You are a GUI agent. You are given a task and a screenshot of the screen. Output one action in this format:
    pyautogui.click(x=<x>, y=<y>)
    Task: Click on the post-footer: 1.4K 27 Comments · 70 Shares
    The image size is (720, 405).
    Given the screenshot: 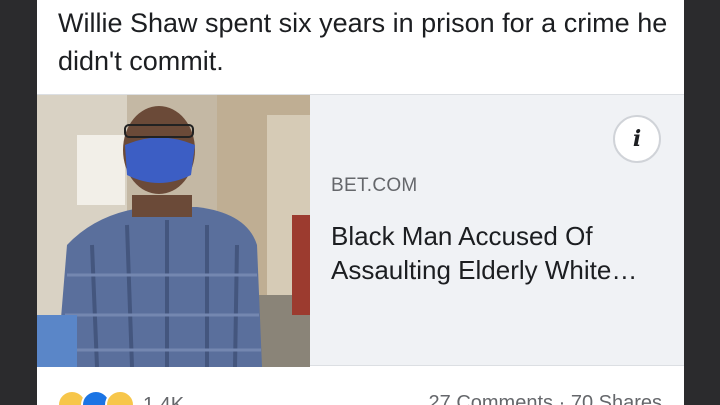 What is the action you would take?
    pyautogui.click(x=360, y=385)
    